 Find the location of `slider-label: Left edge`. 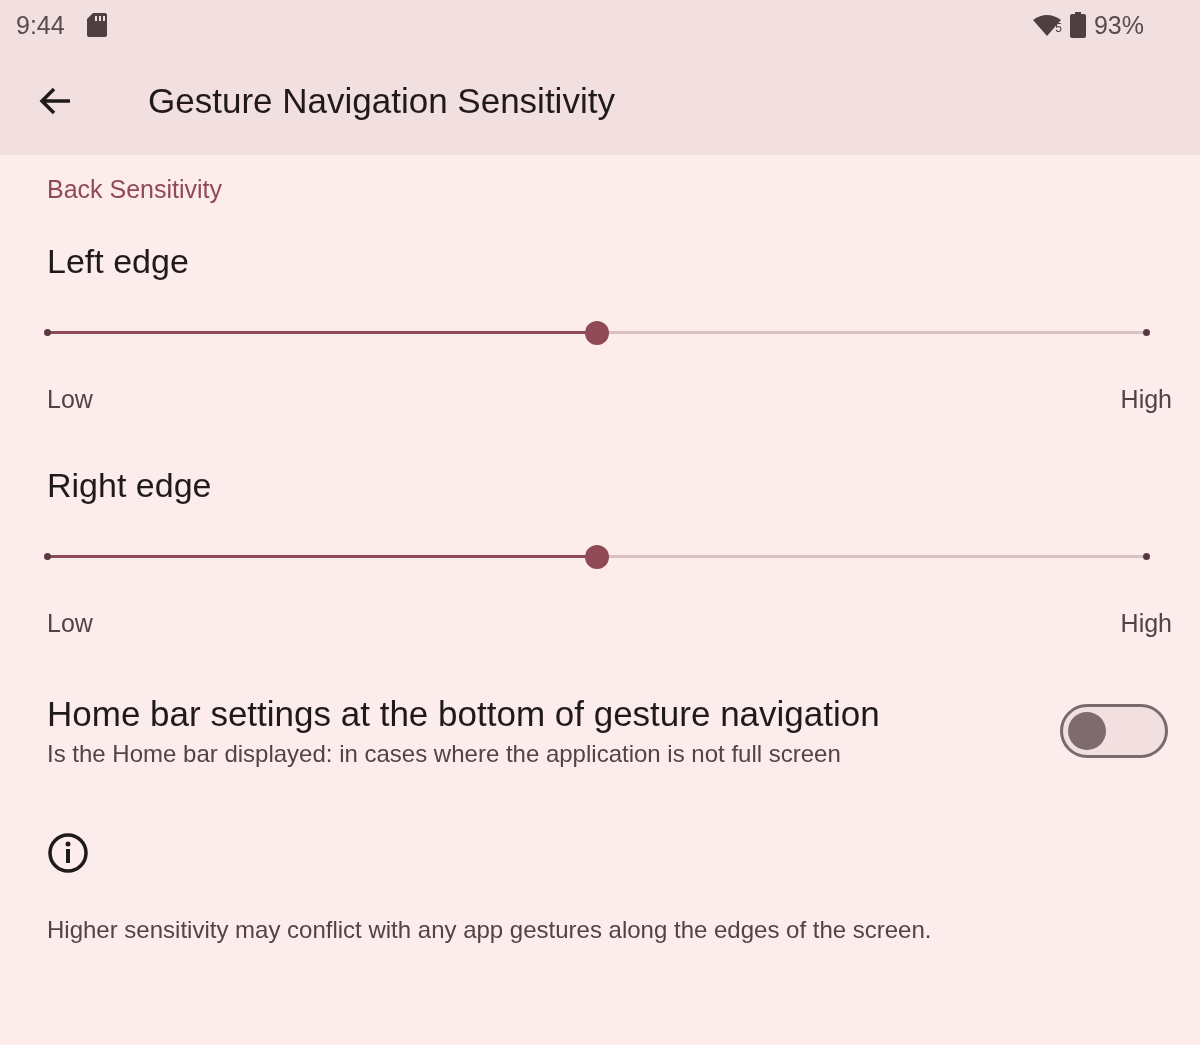

slider-label: Left edge is located at coordinates (118, 261).